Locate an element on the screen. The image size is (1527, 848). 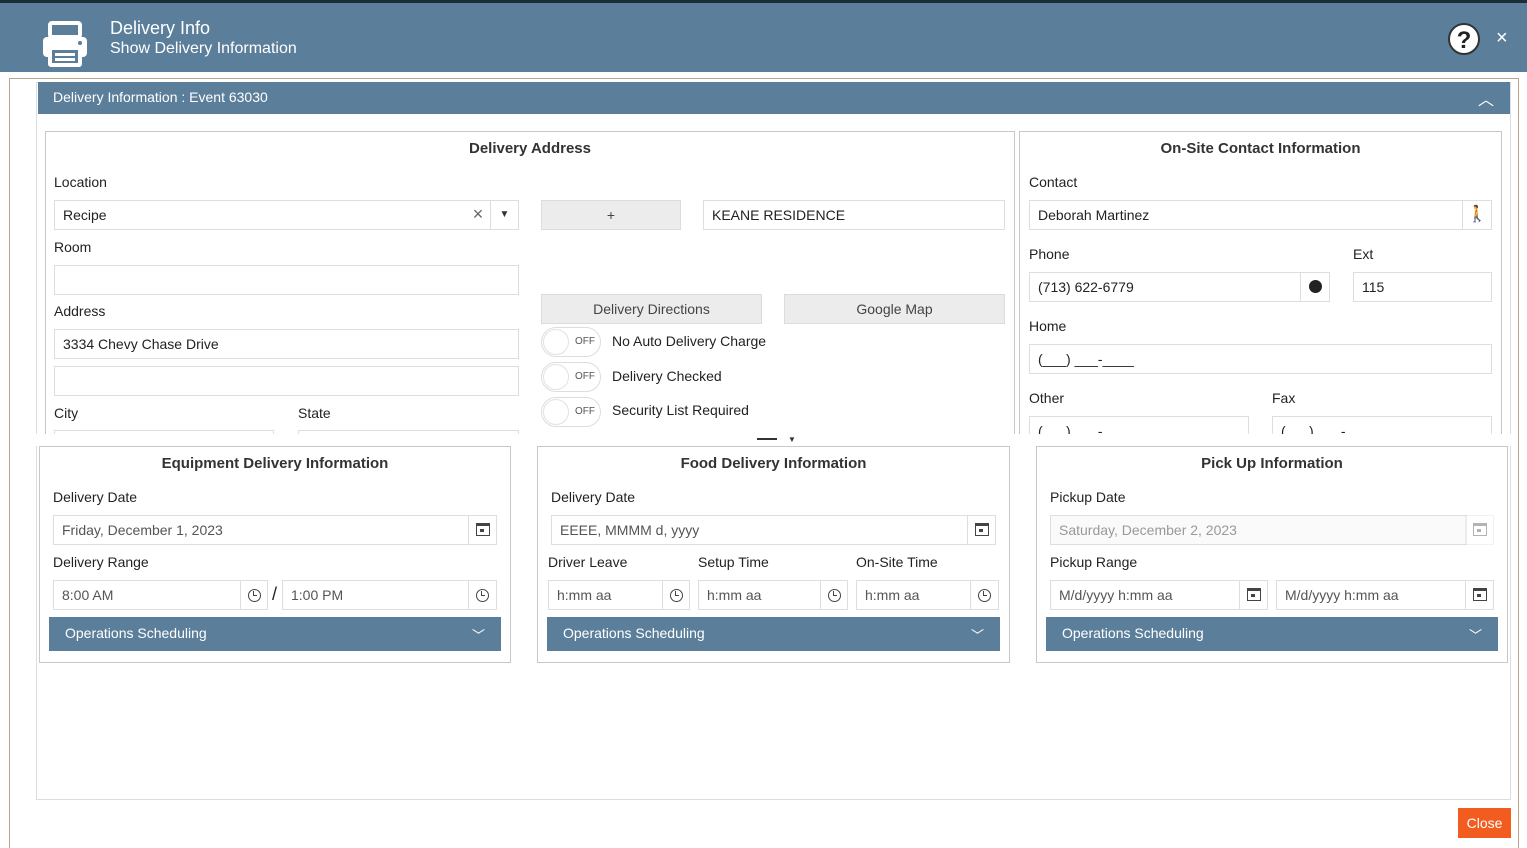
fax-field: (___) ___-____ is located at coordinates (1382, 426).